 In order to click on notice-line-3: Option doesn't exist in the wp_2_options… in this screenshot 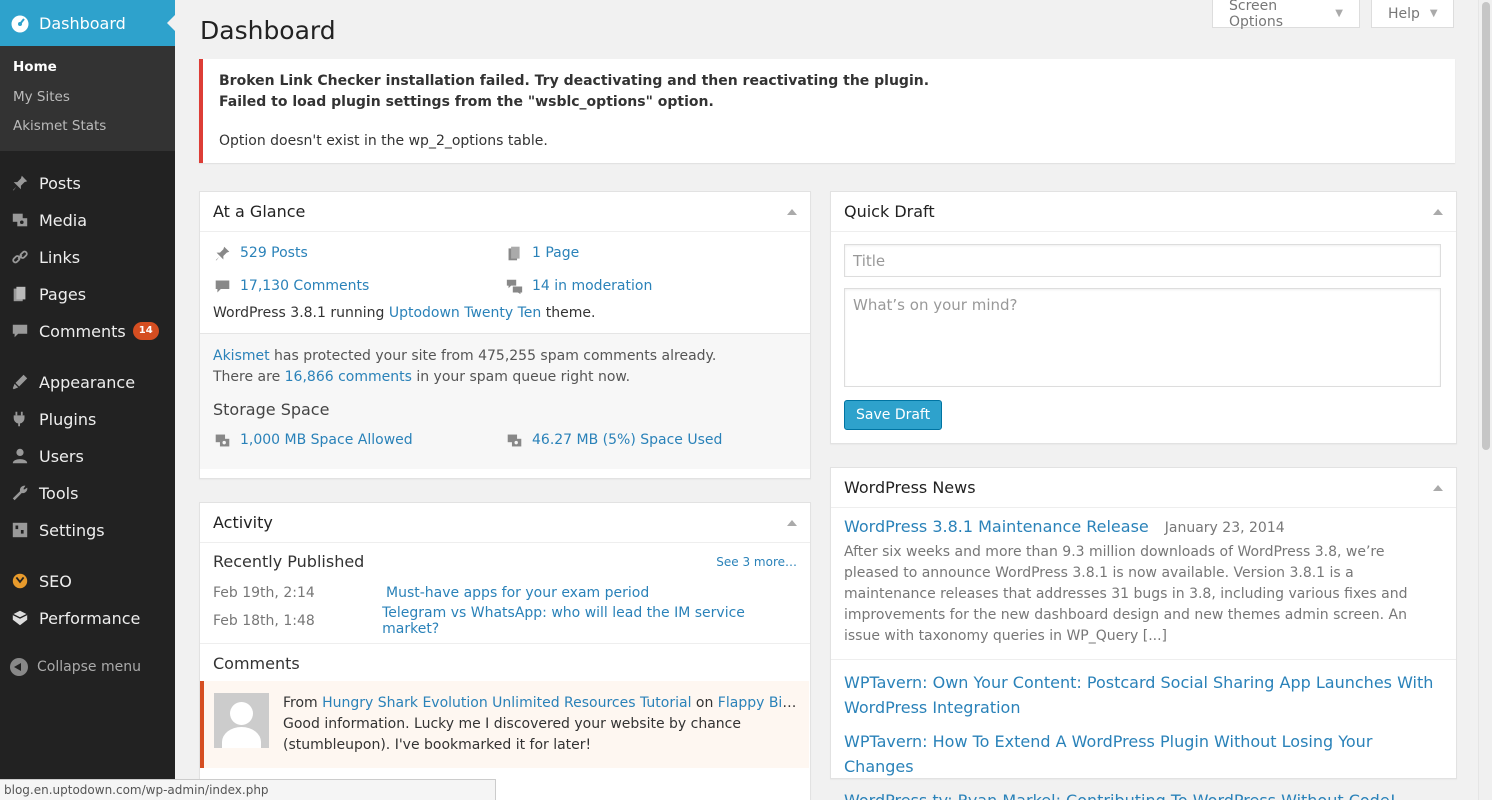, I will do `click(383, 141)`.